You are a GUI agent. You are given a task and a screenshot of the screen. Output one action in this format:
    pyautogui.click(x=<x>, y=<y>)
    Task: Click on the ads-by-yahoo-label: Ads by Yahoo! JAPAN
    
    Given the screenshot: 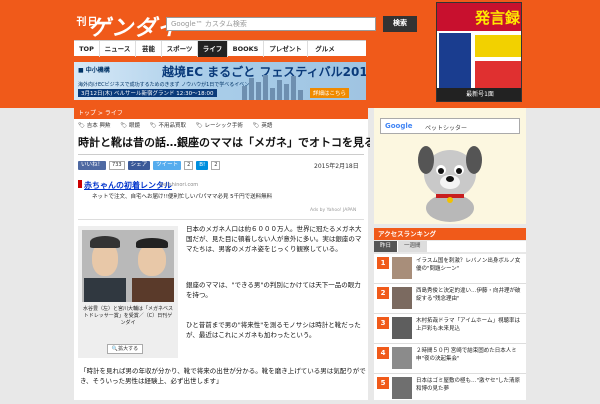 What is the action you would take?
    pyautogui.click(x=333, y=210)
    